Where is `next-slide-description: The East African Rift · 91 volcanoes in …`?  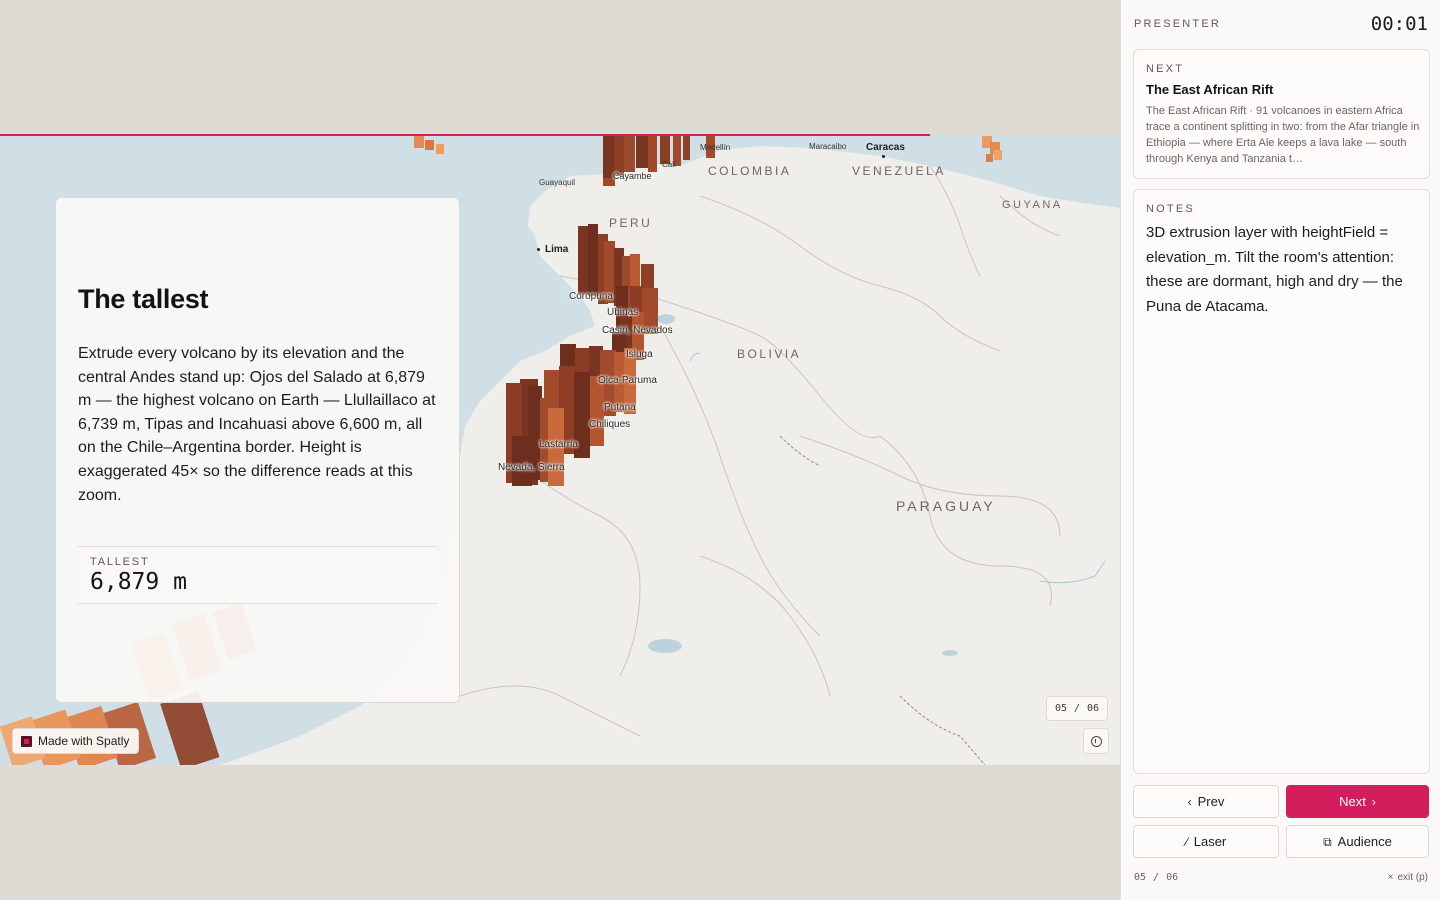
next-slide-description: The East African Rift · 91 volcanoes in … is located at coordinates (1283, 135).